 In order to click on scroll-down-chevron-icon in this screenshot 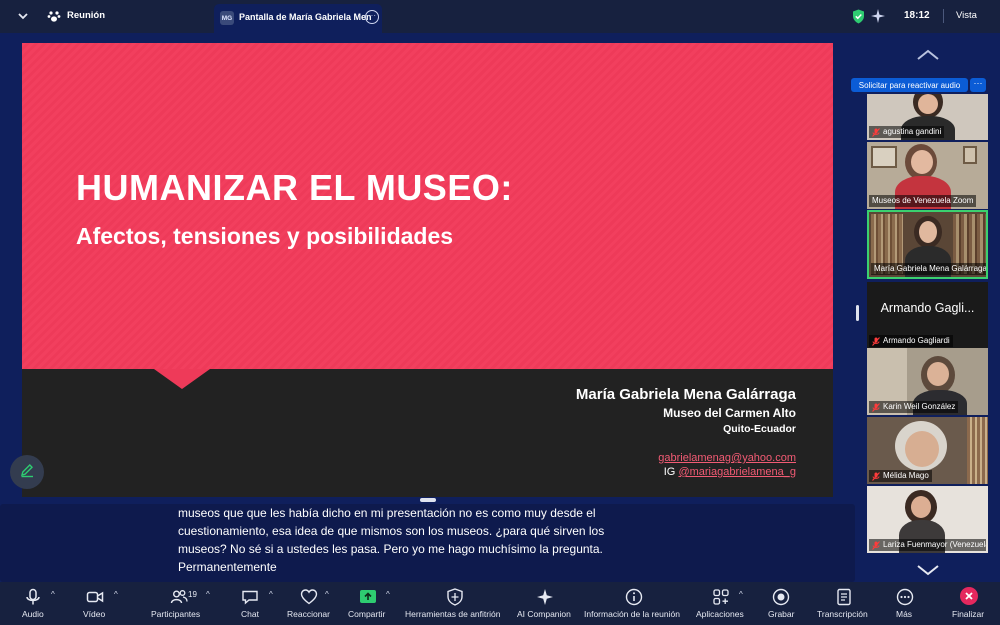, I will do `click(928, 570)`.